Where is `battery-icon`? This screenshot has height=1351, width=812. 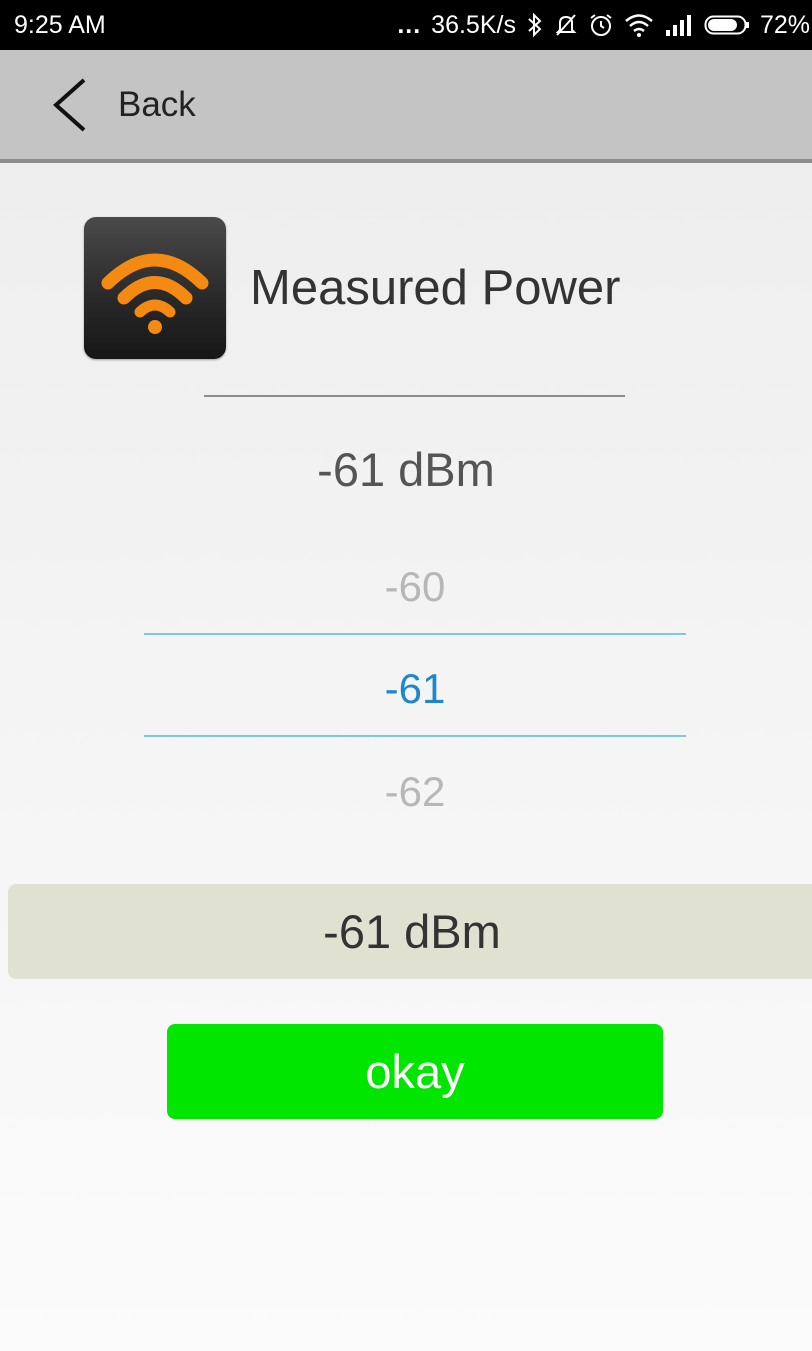
battery-icon is located at coordinates (727, 25).